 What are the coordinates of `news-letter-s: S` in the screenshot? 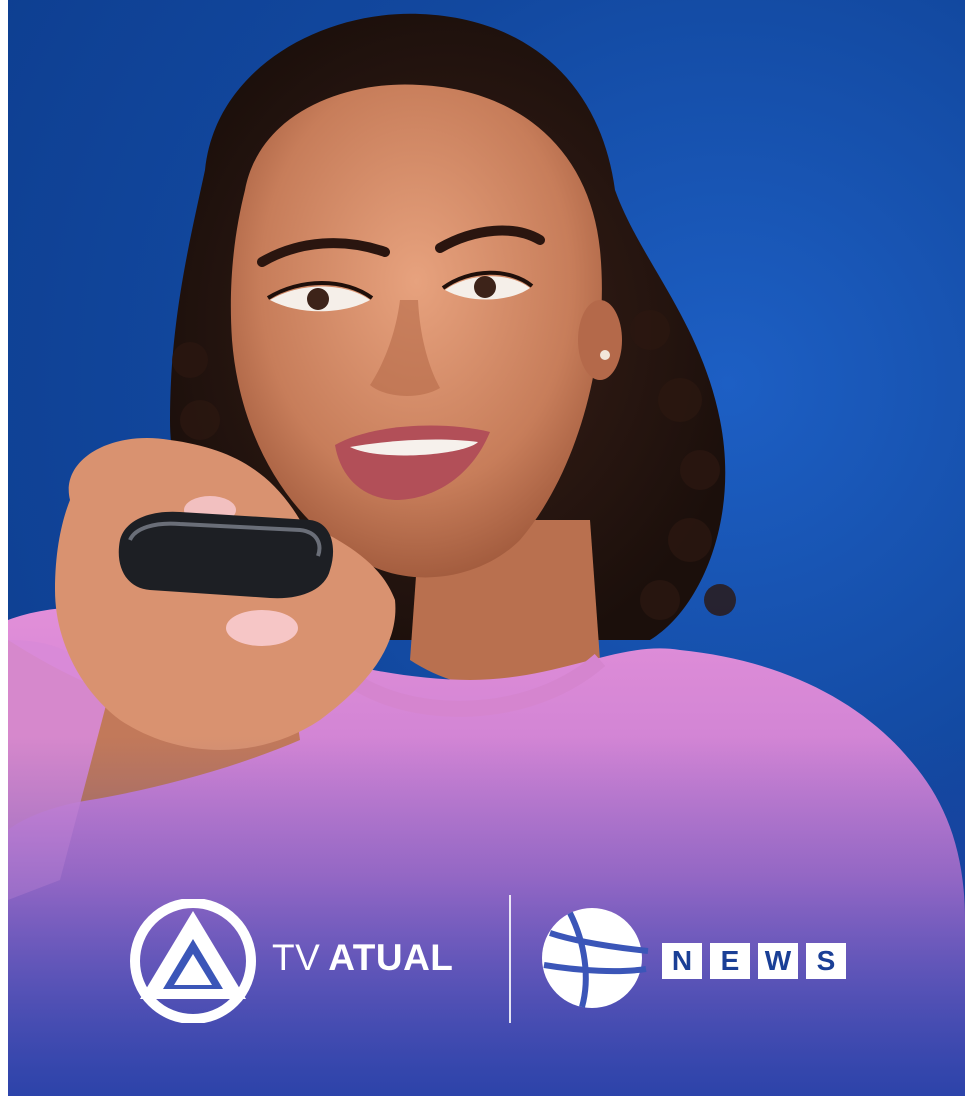 It's located at (826, 961).